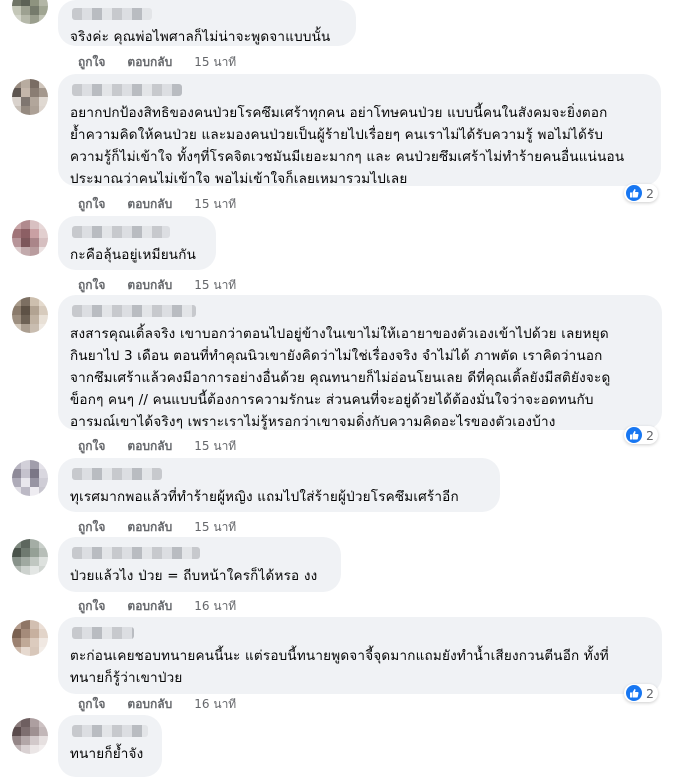  Describe the element at coordinates (199, 564) in the screenshot. I see `comment-bubble: ป่วยแล้วไง ป่วย = ถีบหน้าใครก็ได้หรอ งง` at that location.